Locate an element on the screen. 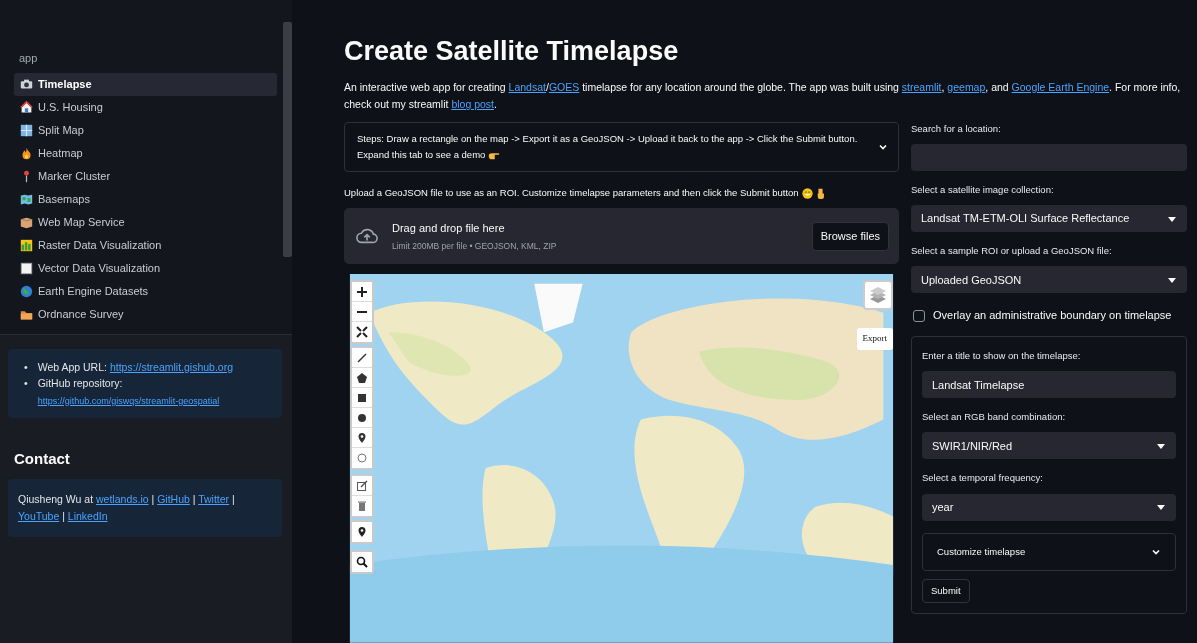  window-icon is located at coordinates (26, 130).